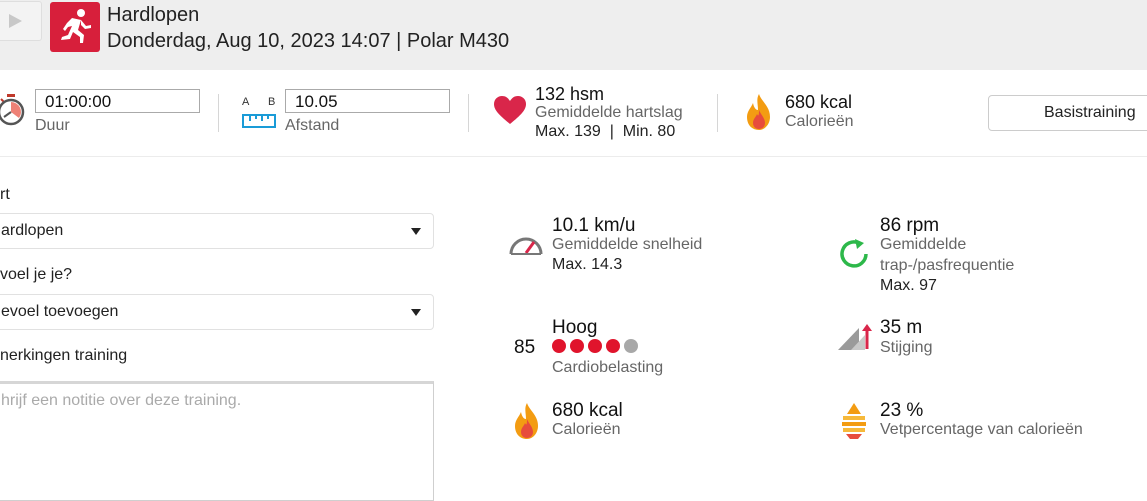 The width and height of the screenshot is (1147, 501). What do you see at coordinates (570, 94) in the screenshot?
I see `heart-rate-value: 132 hsm` at bounding box center [570, 94].